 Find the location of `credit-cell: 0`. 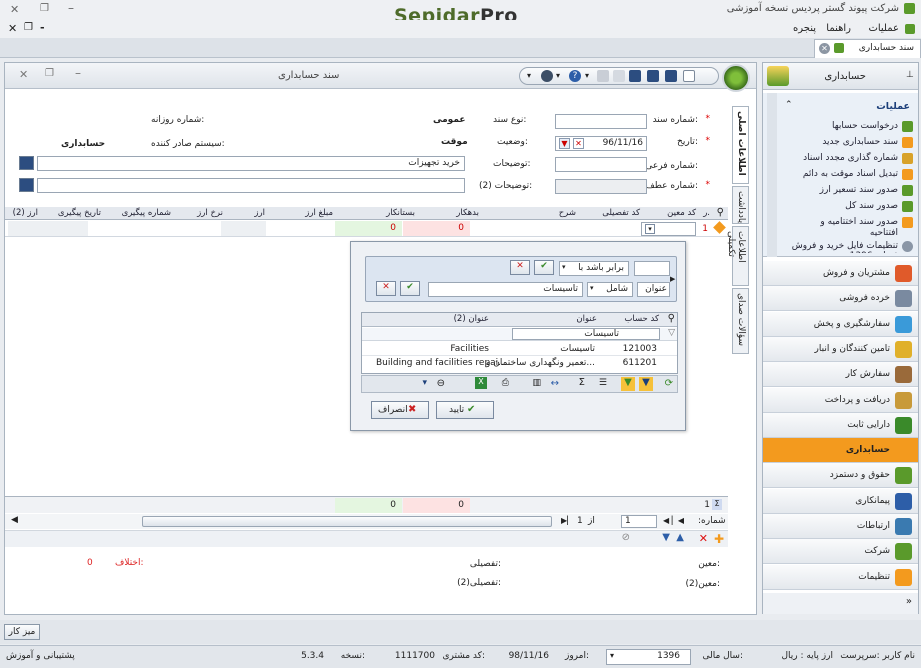

credit-cell: 0 is located at coordinates (368, 228).